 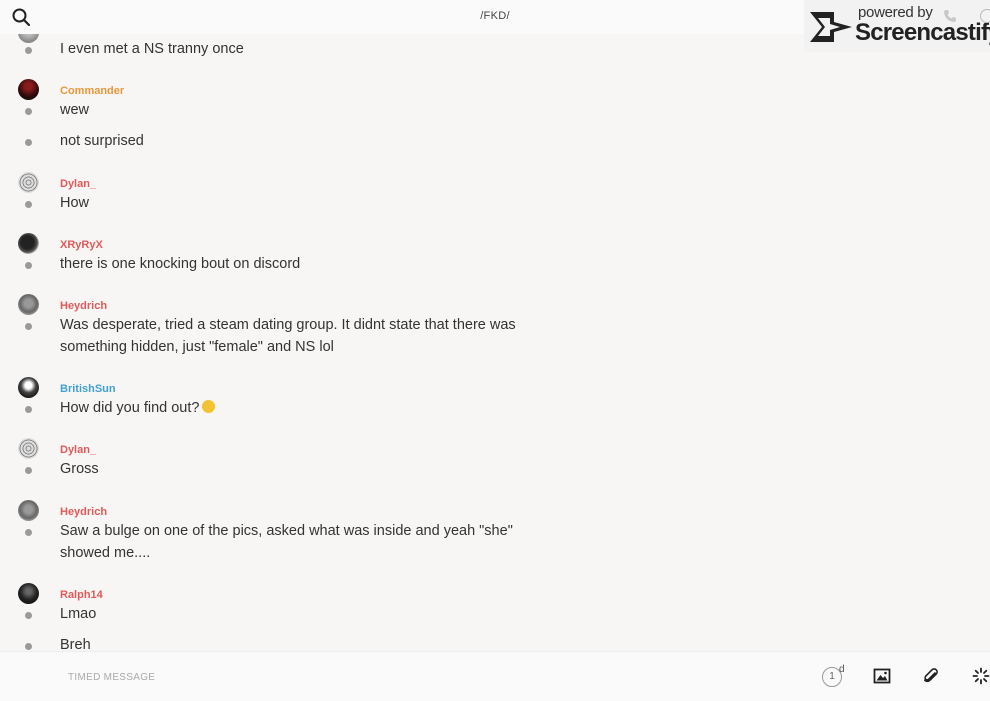 What do you see at coordinates (831, 27) in the screenshot?
I see `screencastify-logo-icon` at bounding box center [831, 27].